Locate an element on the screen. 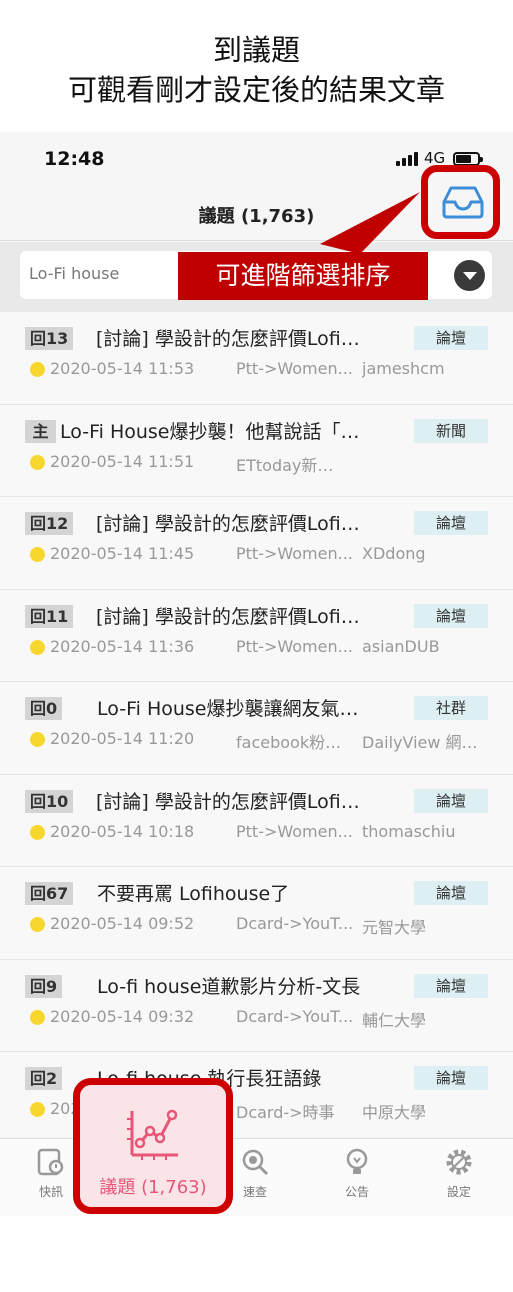  reply-count-badge: 回67 is located at coordinates (49, 893).